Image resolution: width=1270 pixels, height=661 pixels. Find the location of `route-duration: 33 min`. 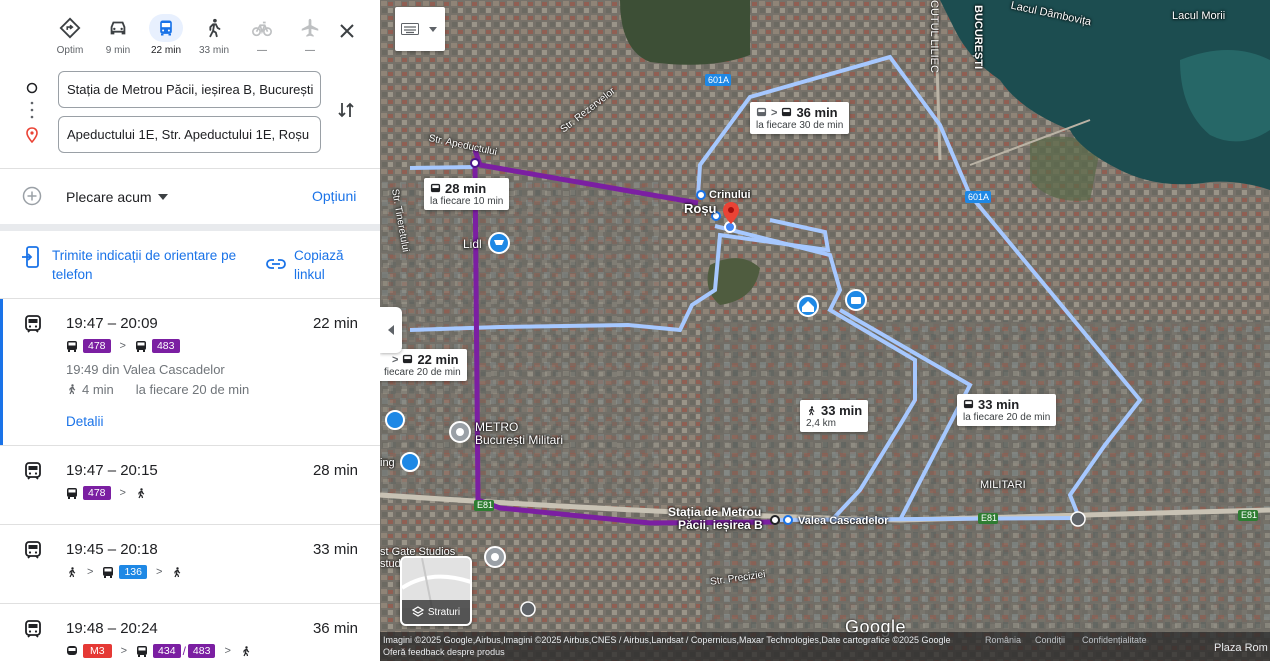

route-duration: 33 min is located at coordinates (335, 549).